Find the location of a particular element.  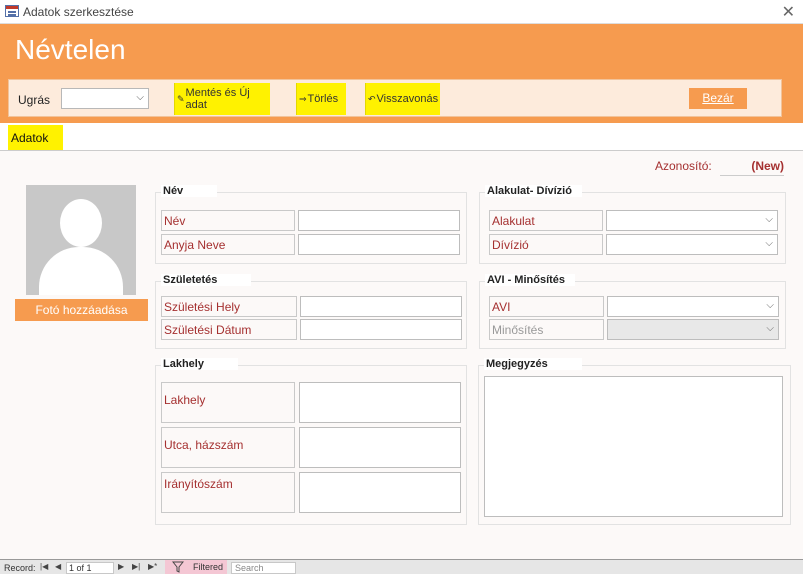

residence-label: Lakhely is located at coordinates (228, 402).